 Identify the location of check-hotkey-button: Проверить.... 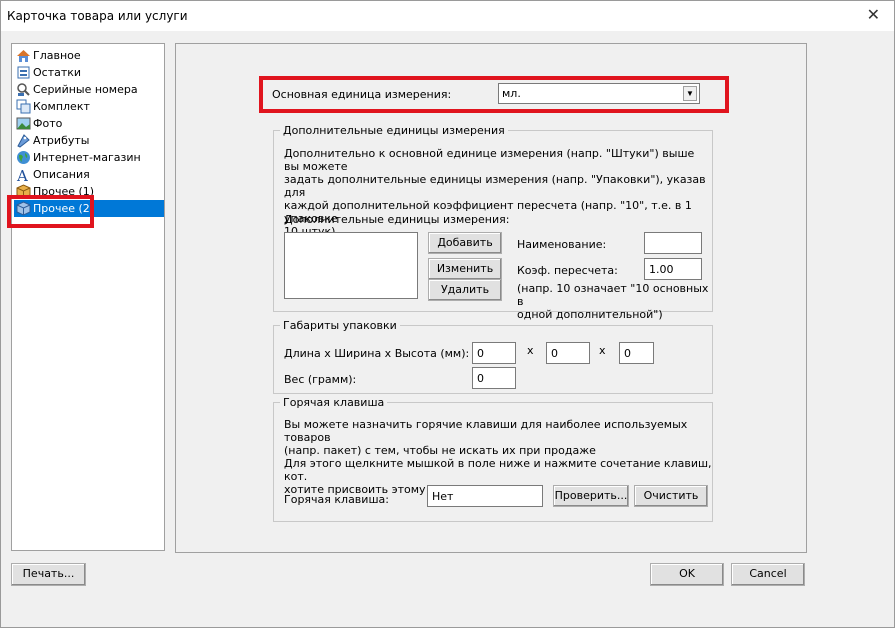
(591, 496).